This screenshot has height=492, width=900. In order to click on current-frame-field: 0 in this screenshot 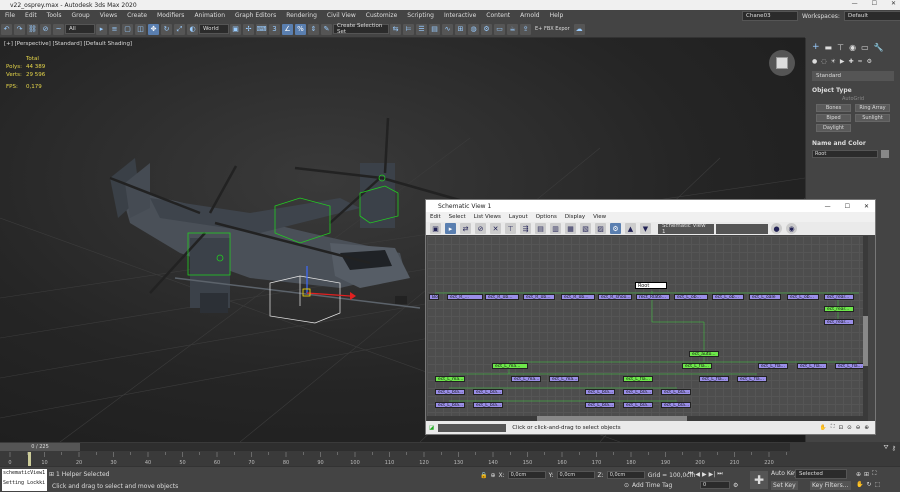, I will do `click(715, 485)`.